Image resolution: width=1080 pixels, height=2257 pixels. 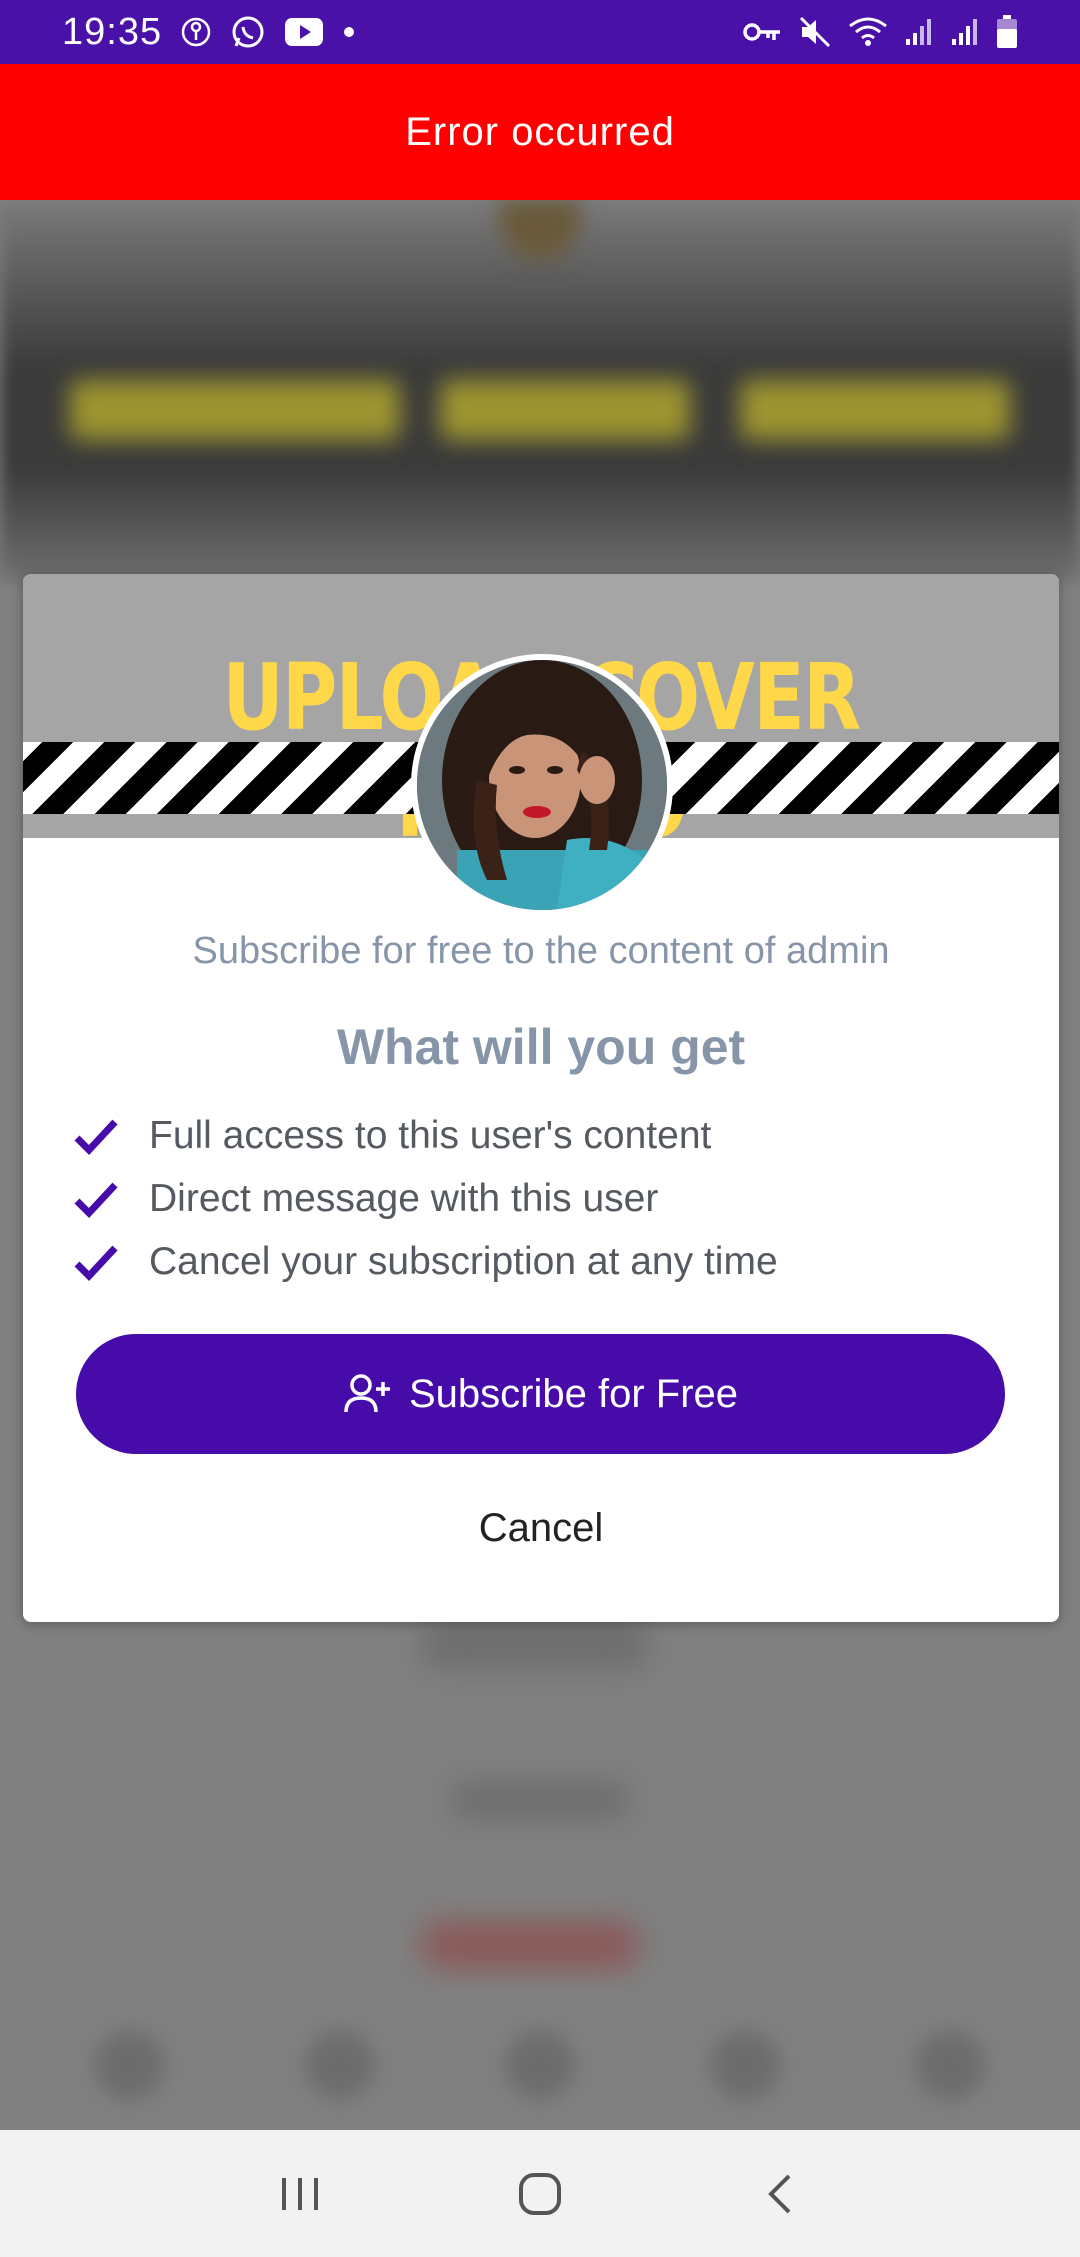 I want to click on feature-text: Direct message with this user, so click(x=404, y=1198).